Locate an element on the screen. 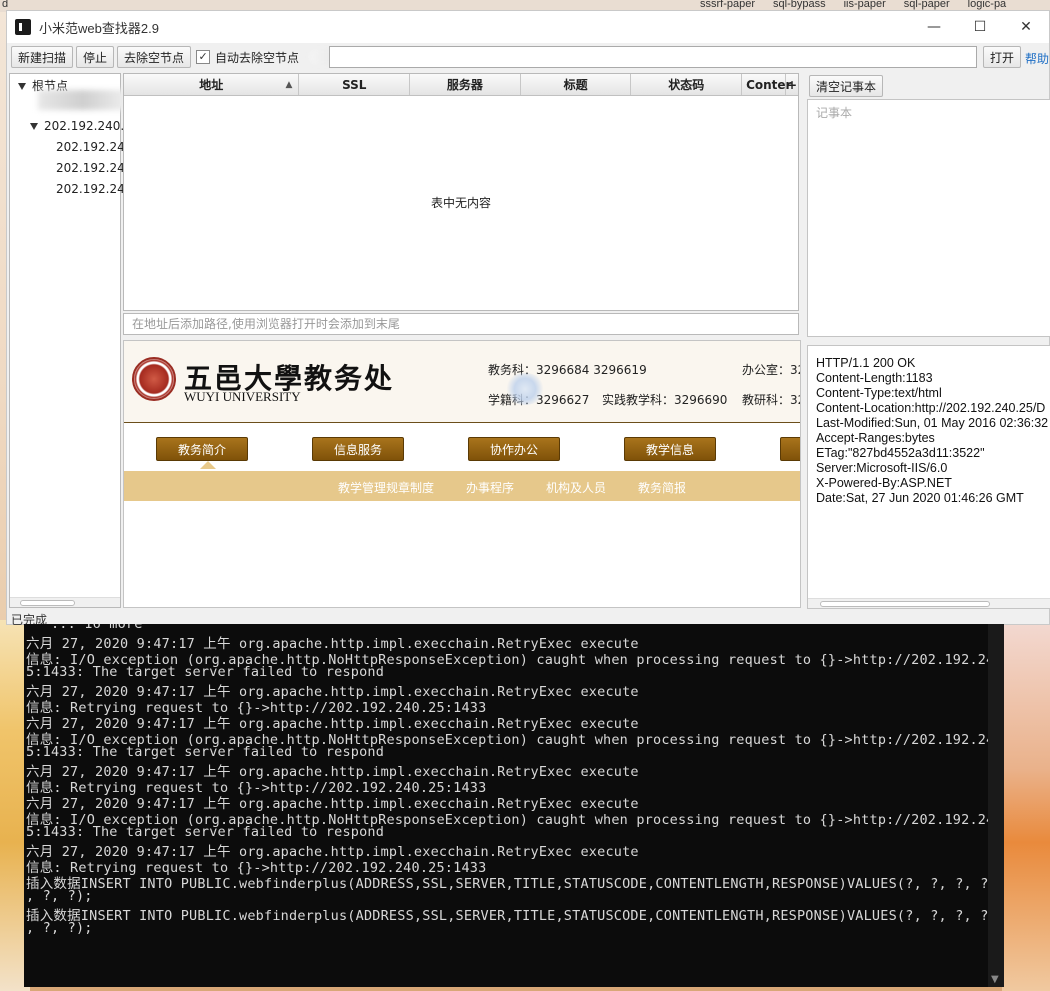 This screenshot has height=991, width=1050. headers-horizontal-scrollbar is located at coordinates (929, 603).